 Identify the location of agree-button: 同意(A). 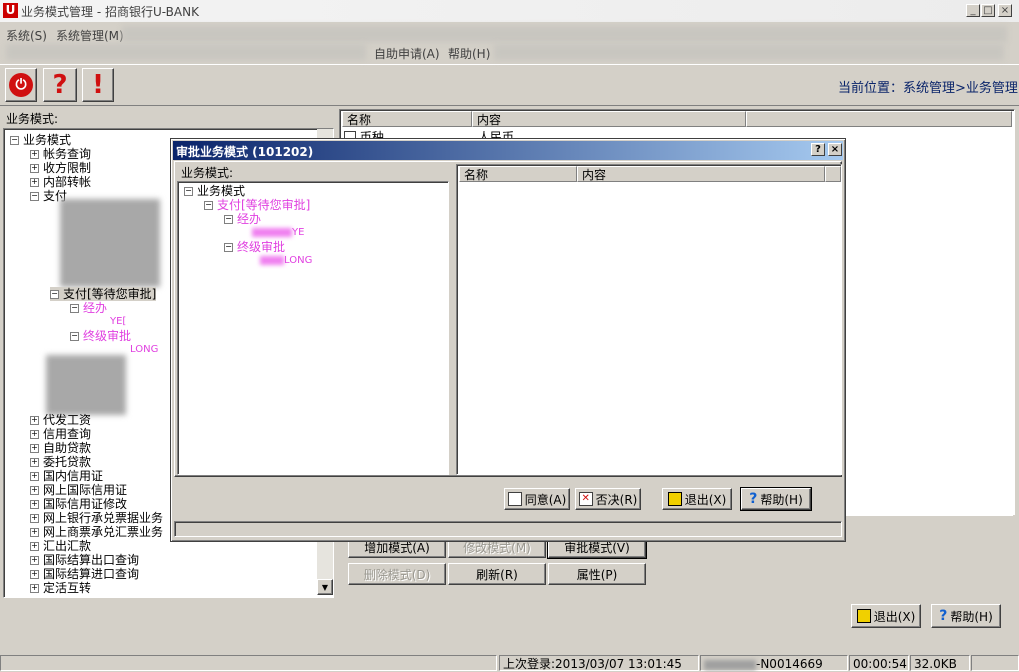
(537, 499).